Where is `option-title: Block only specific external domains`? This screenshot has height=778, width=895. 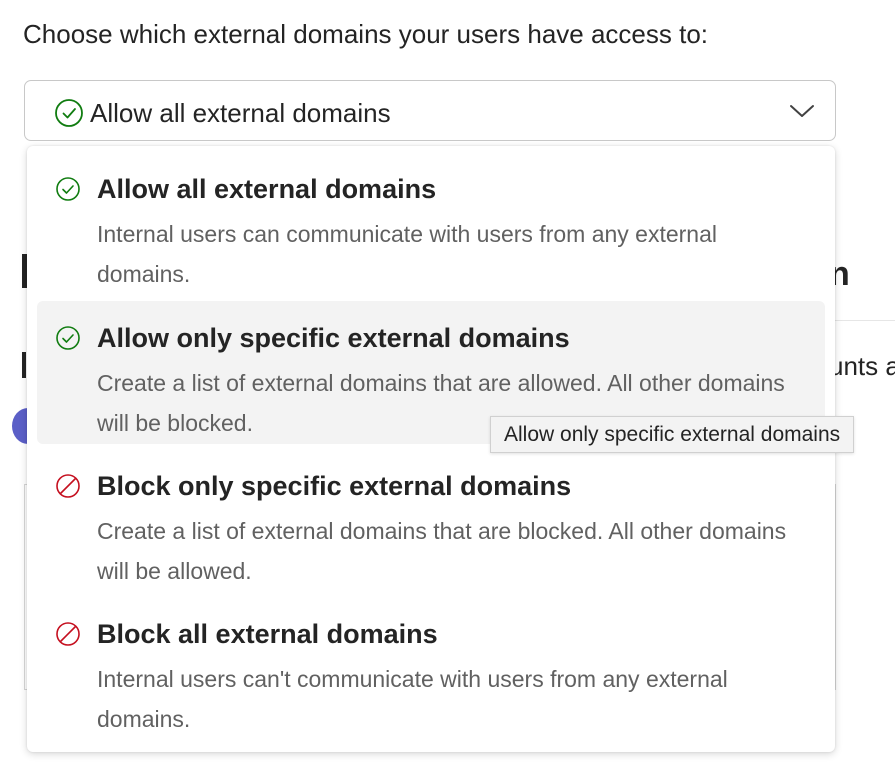 option-title: Block only specific external domains is located at coordinates (334, 486).